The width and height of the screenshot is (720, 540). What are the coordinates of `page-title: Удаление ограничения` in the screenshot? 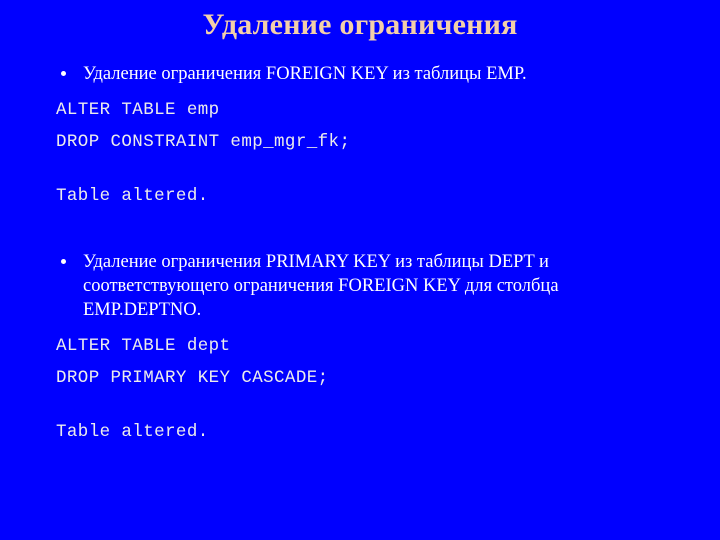 It's located at (360, 24).